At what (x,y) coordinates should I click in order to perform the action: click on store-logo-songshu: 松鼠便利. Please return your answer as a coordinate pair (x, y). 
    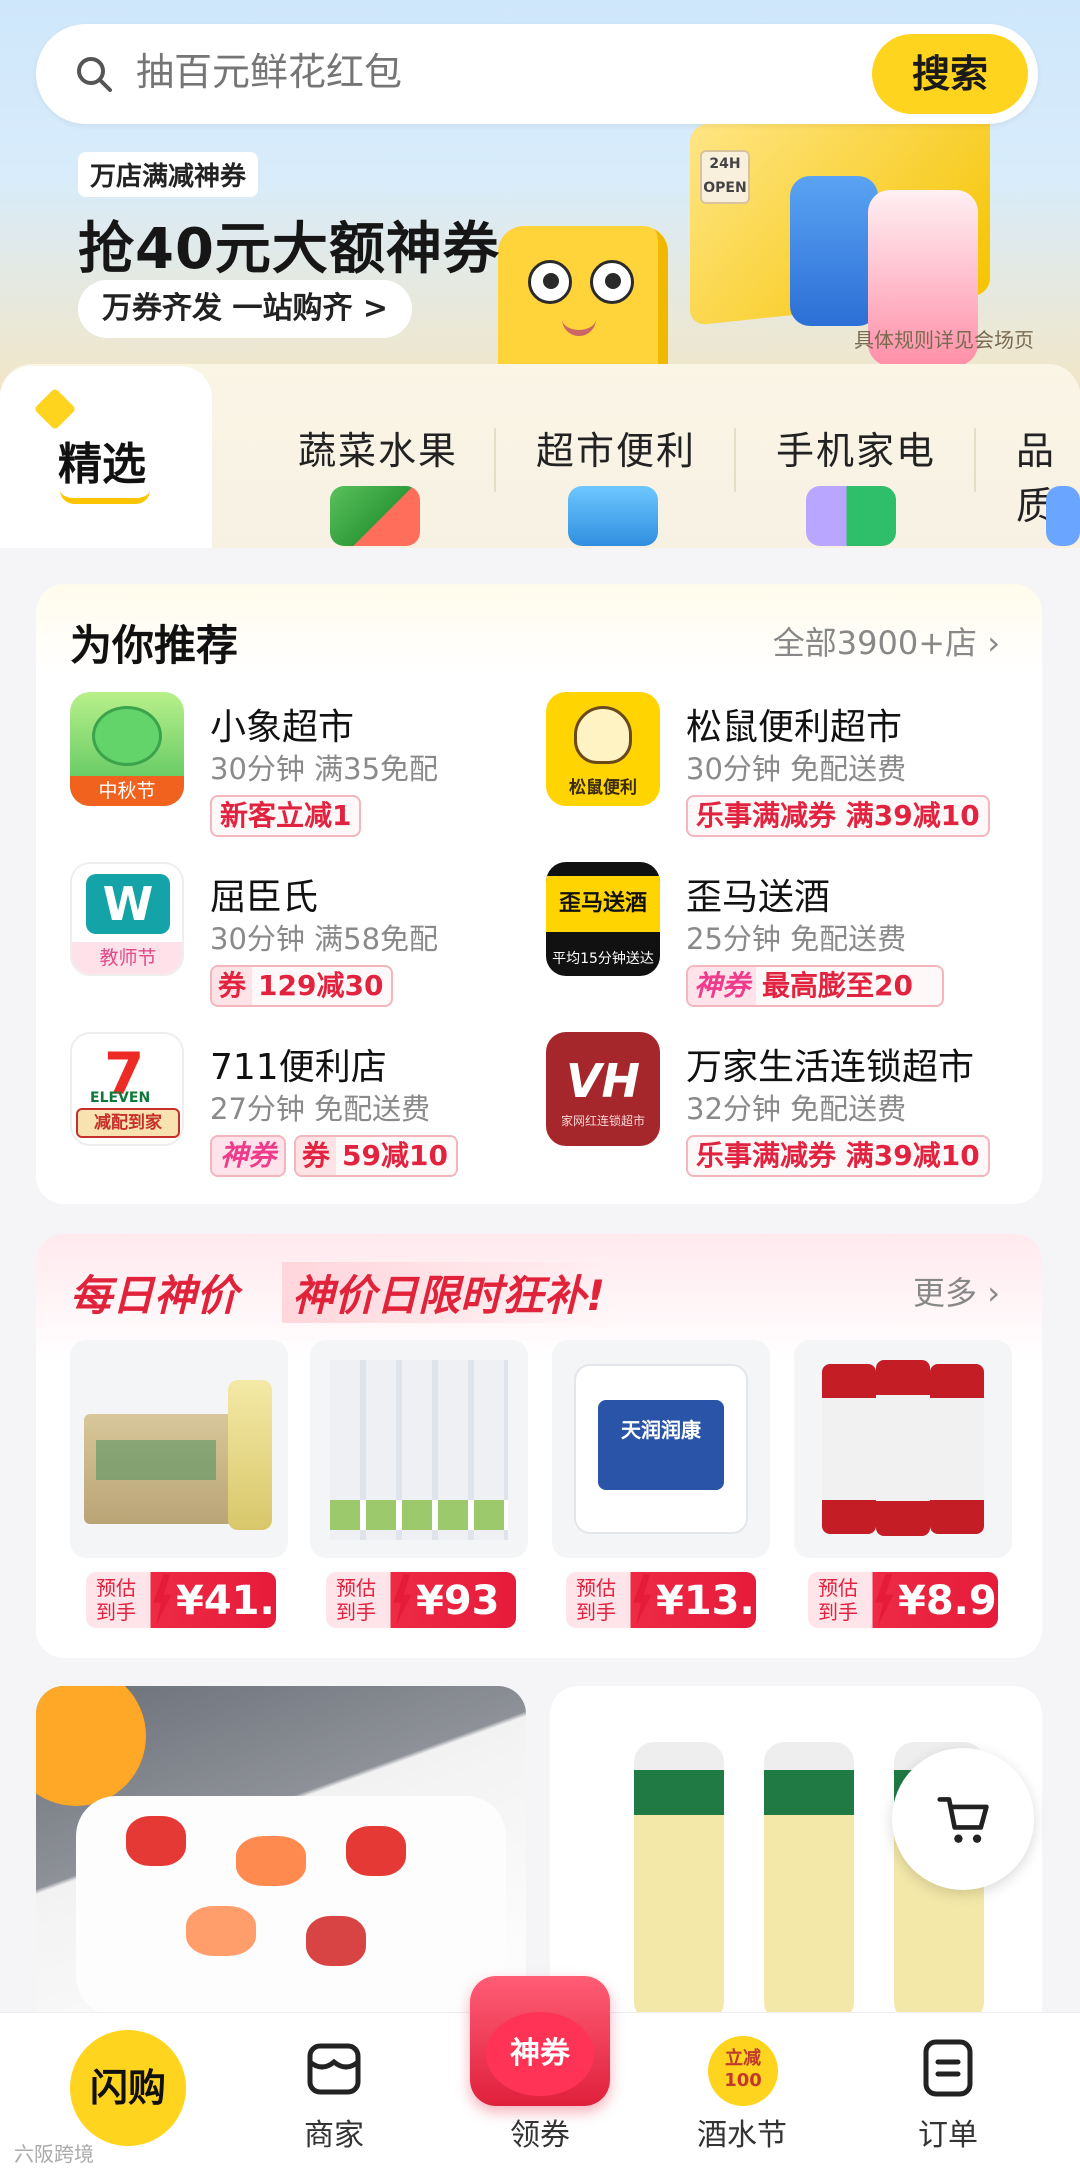
    Looking at the image, I should click on (603, 749).